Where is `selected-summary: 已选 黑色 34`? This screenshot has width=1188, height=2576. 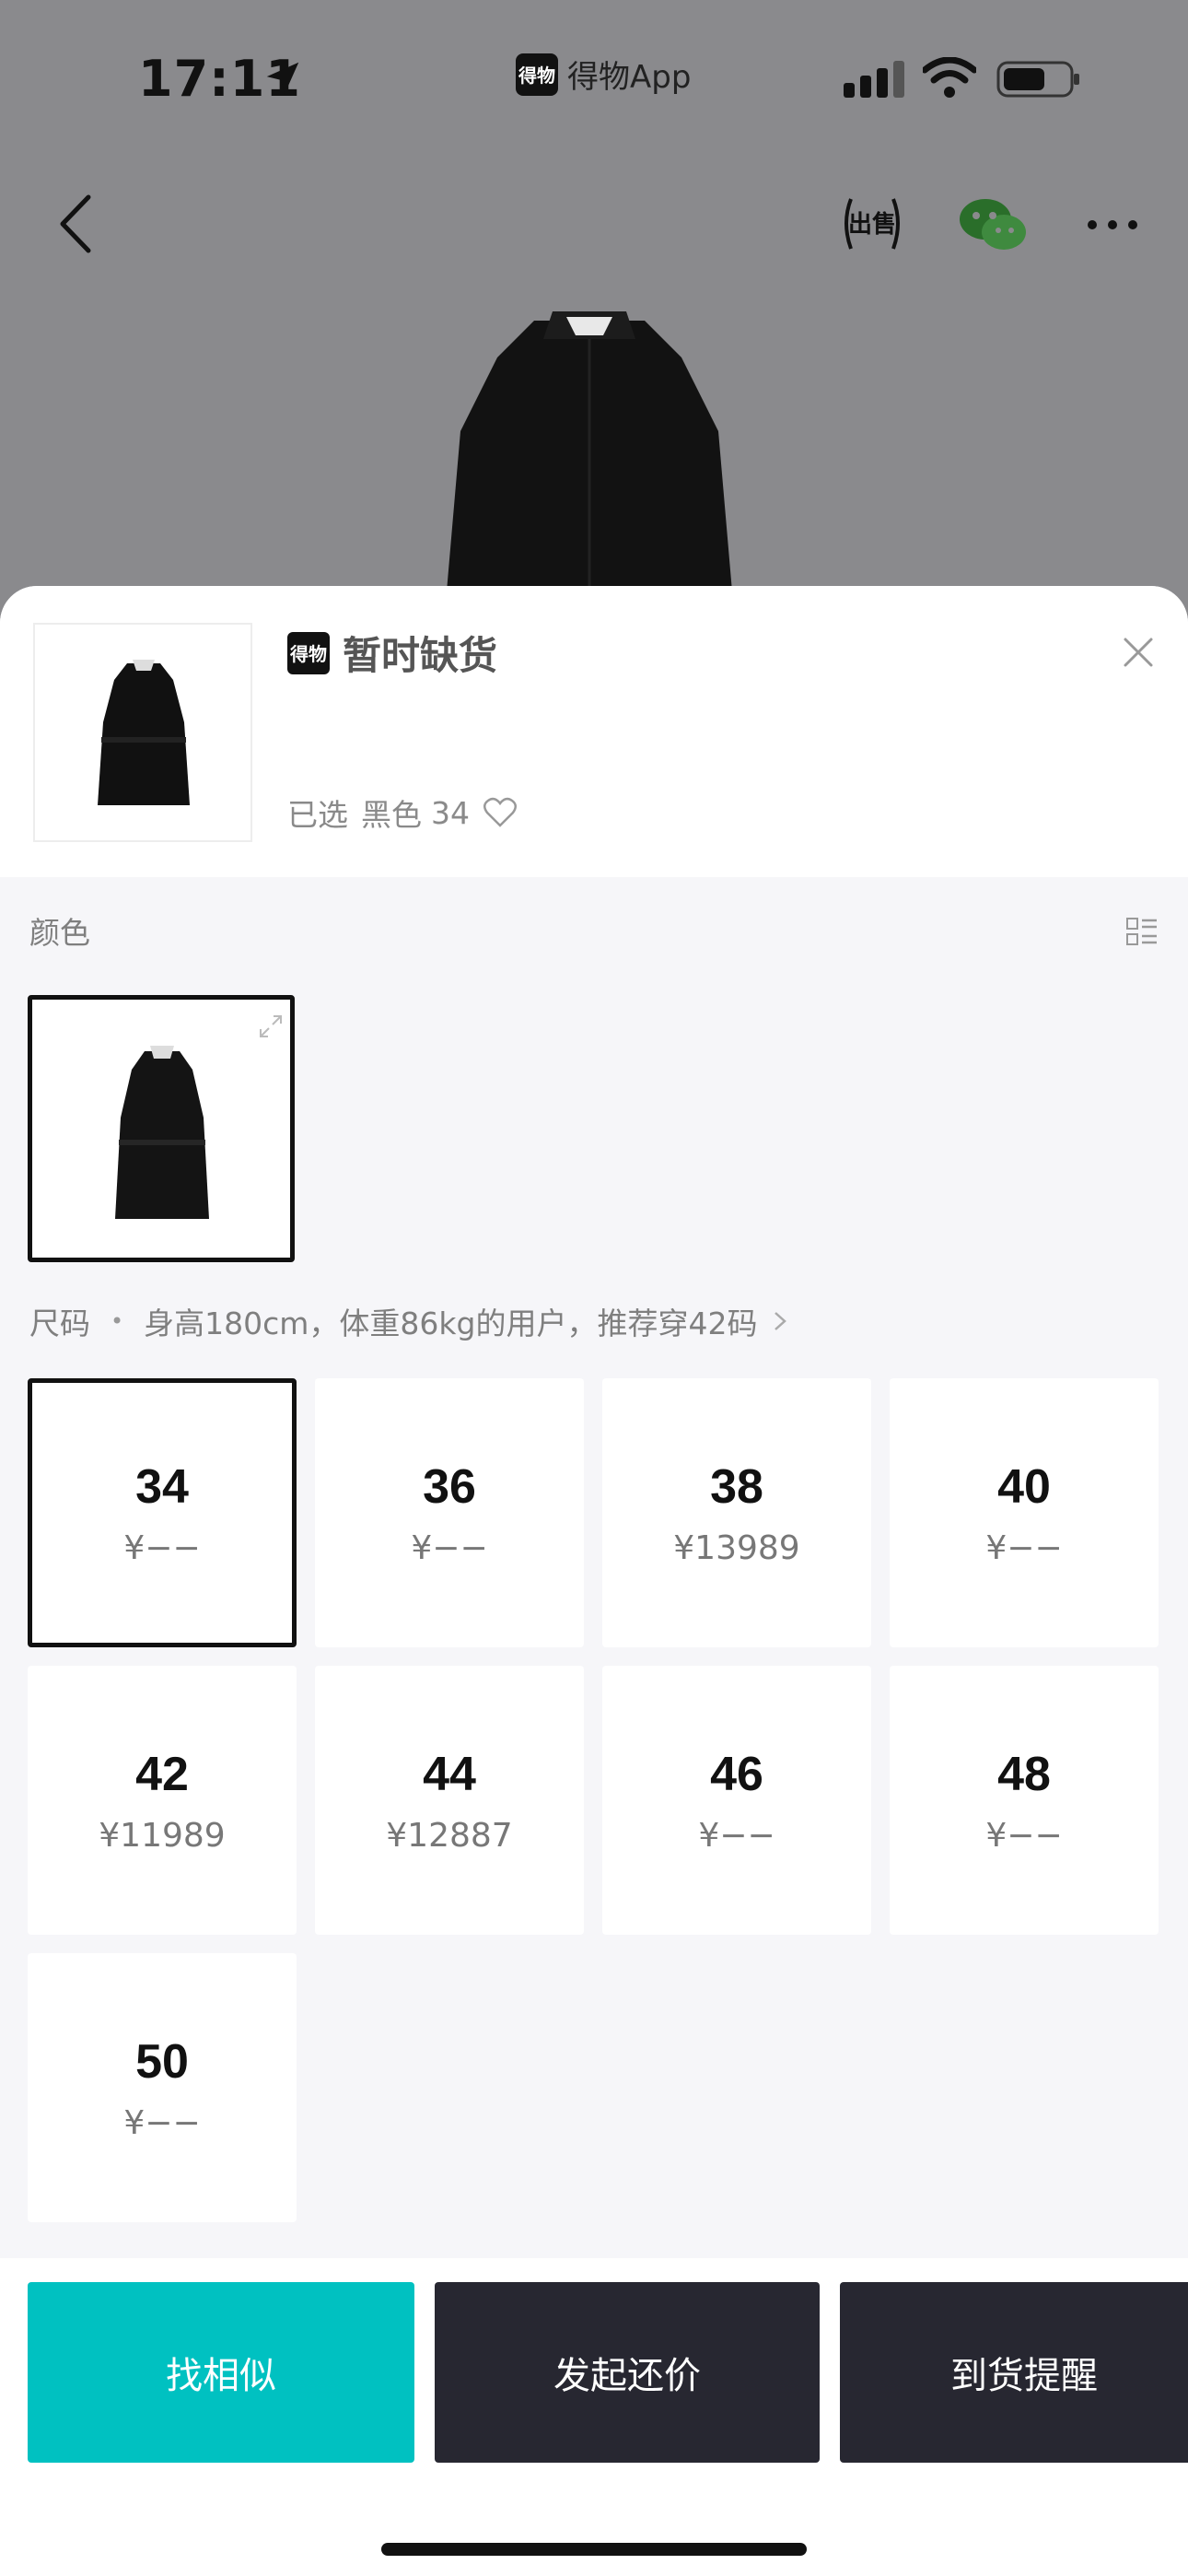 selected-summary: 已选 黑色 34 is located at coordinates (402, 812).